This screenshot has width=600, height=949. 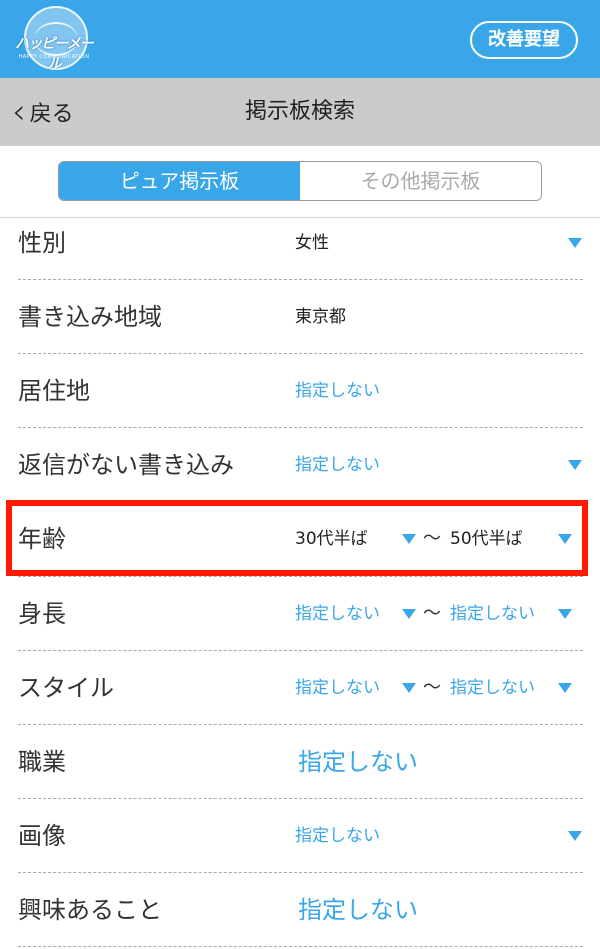 I want to click on filter-value: 東京都, so click(x=320, y=317).